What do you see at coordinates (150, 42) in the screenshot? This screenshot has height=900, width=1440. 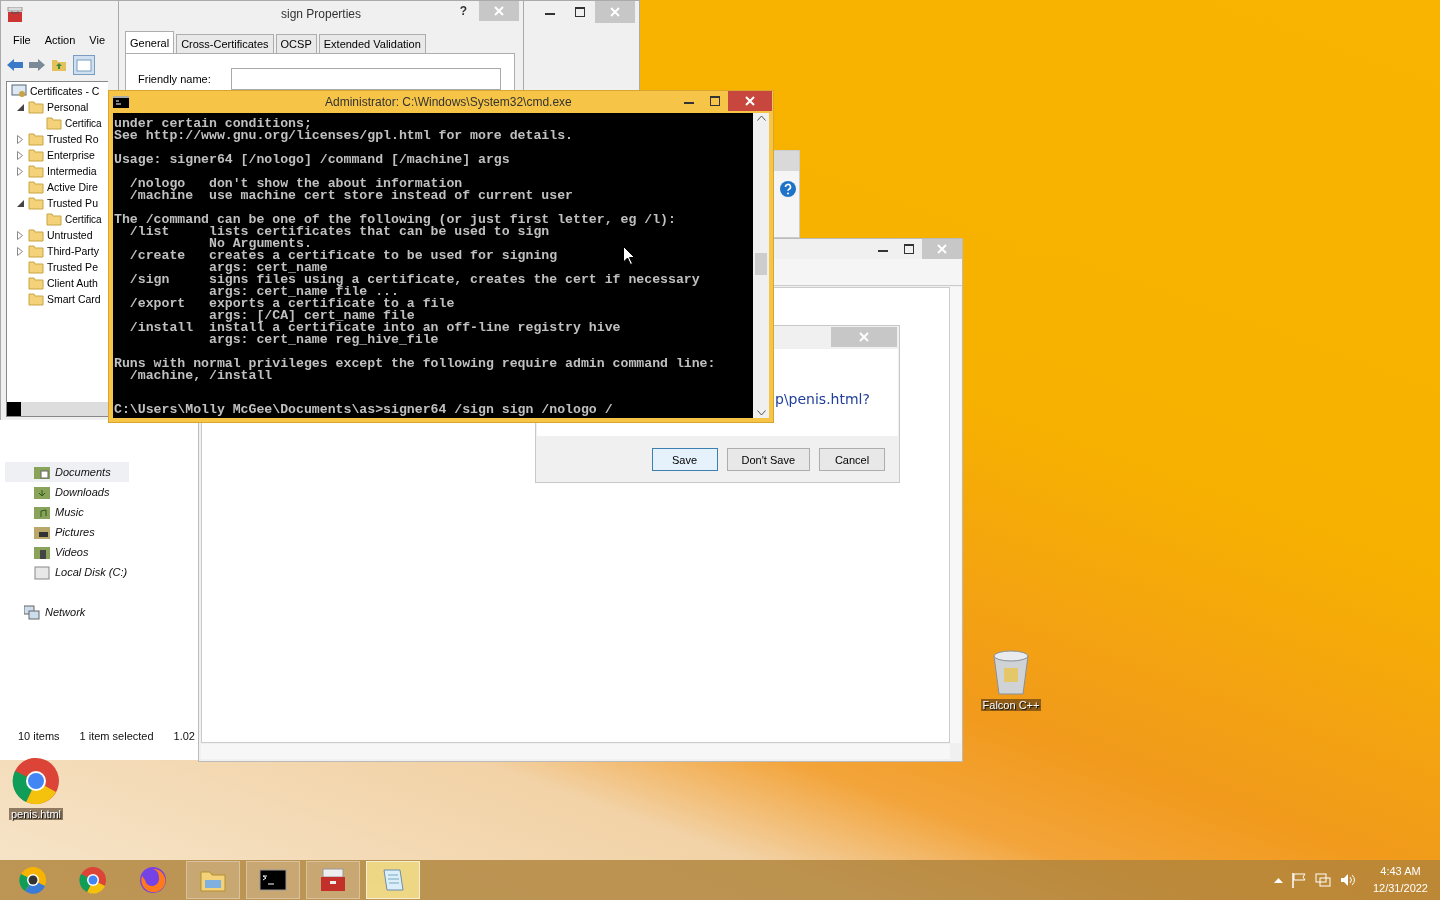 I see `tab: General` at bounding box center [150, 42].